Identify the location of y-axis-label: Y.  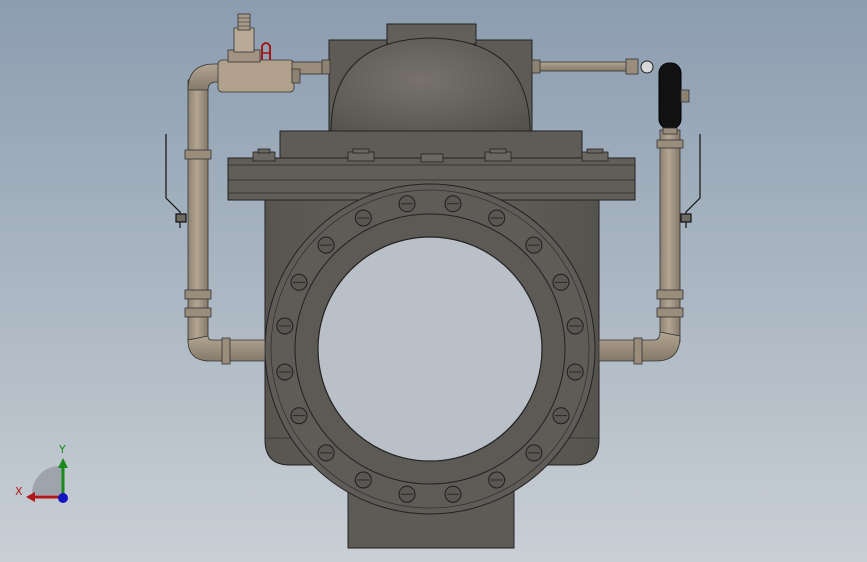
(62, 449).